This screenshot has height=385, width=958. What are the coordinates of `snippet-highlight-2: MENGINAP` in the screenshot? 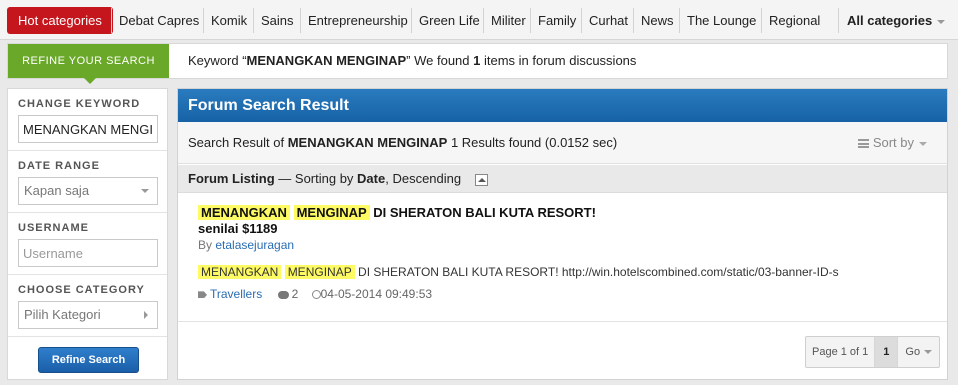 It's located at (319, 272).